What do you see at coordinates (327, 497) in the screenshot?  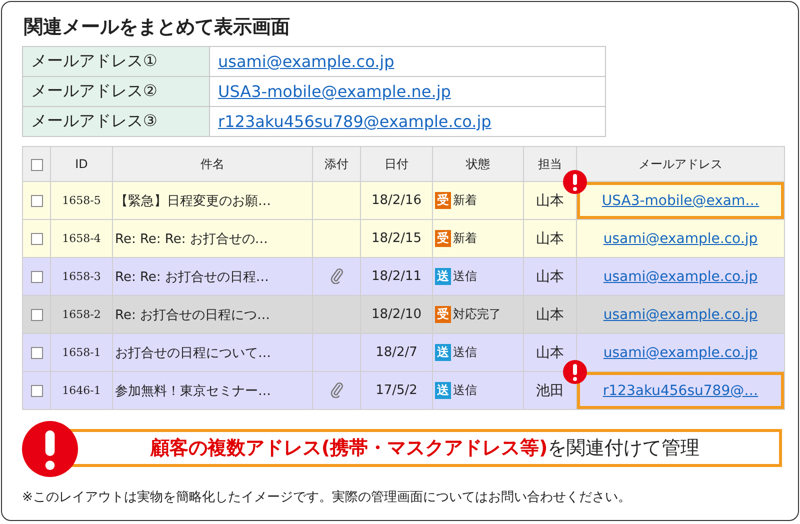 I see `footnote: ※このレイアウトは実物を簡略化したイメージです。実際の管理画面についてはお問い合わせください。` at bounding box center [327, 497].